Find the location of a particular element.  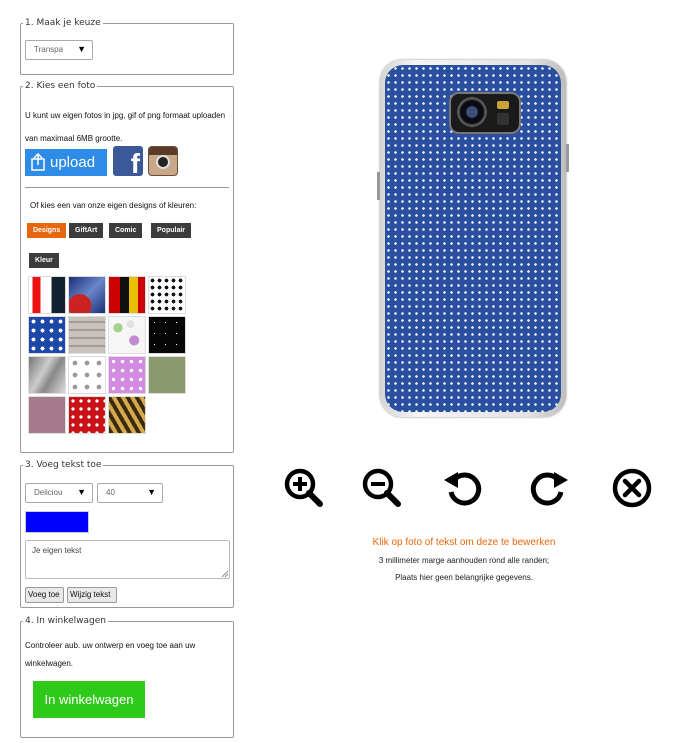

rotate-right-icon is located at coordinates (548, 488).